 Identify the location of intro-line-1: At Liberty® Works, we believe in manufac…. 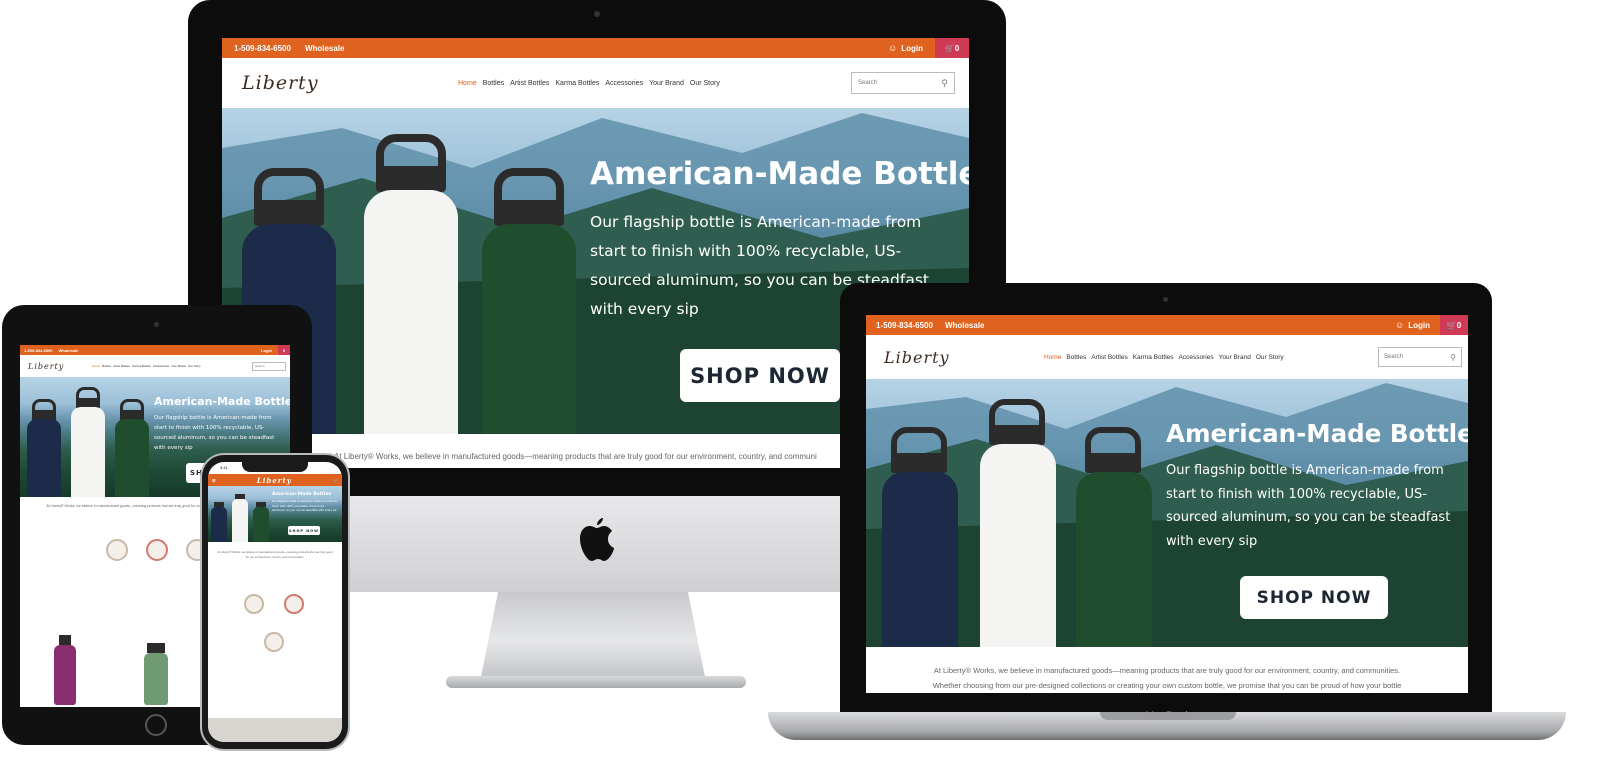
(1167, 670).